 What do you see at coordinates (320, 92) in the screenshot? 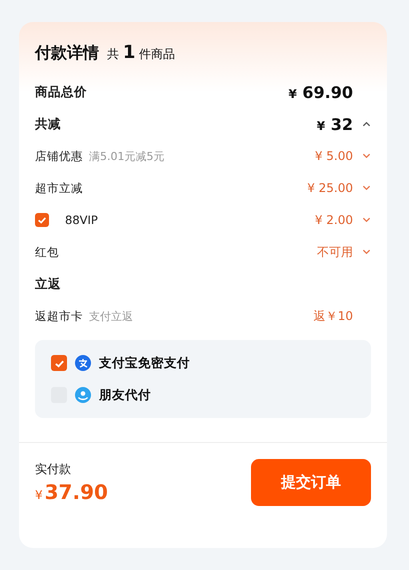
I see `row-value: ¥ 69.90` at bounding box center [320, 92].